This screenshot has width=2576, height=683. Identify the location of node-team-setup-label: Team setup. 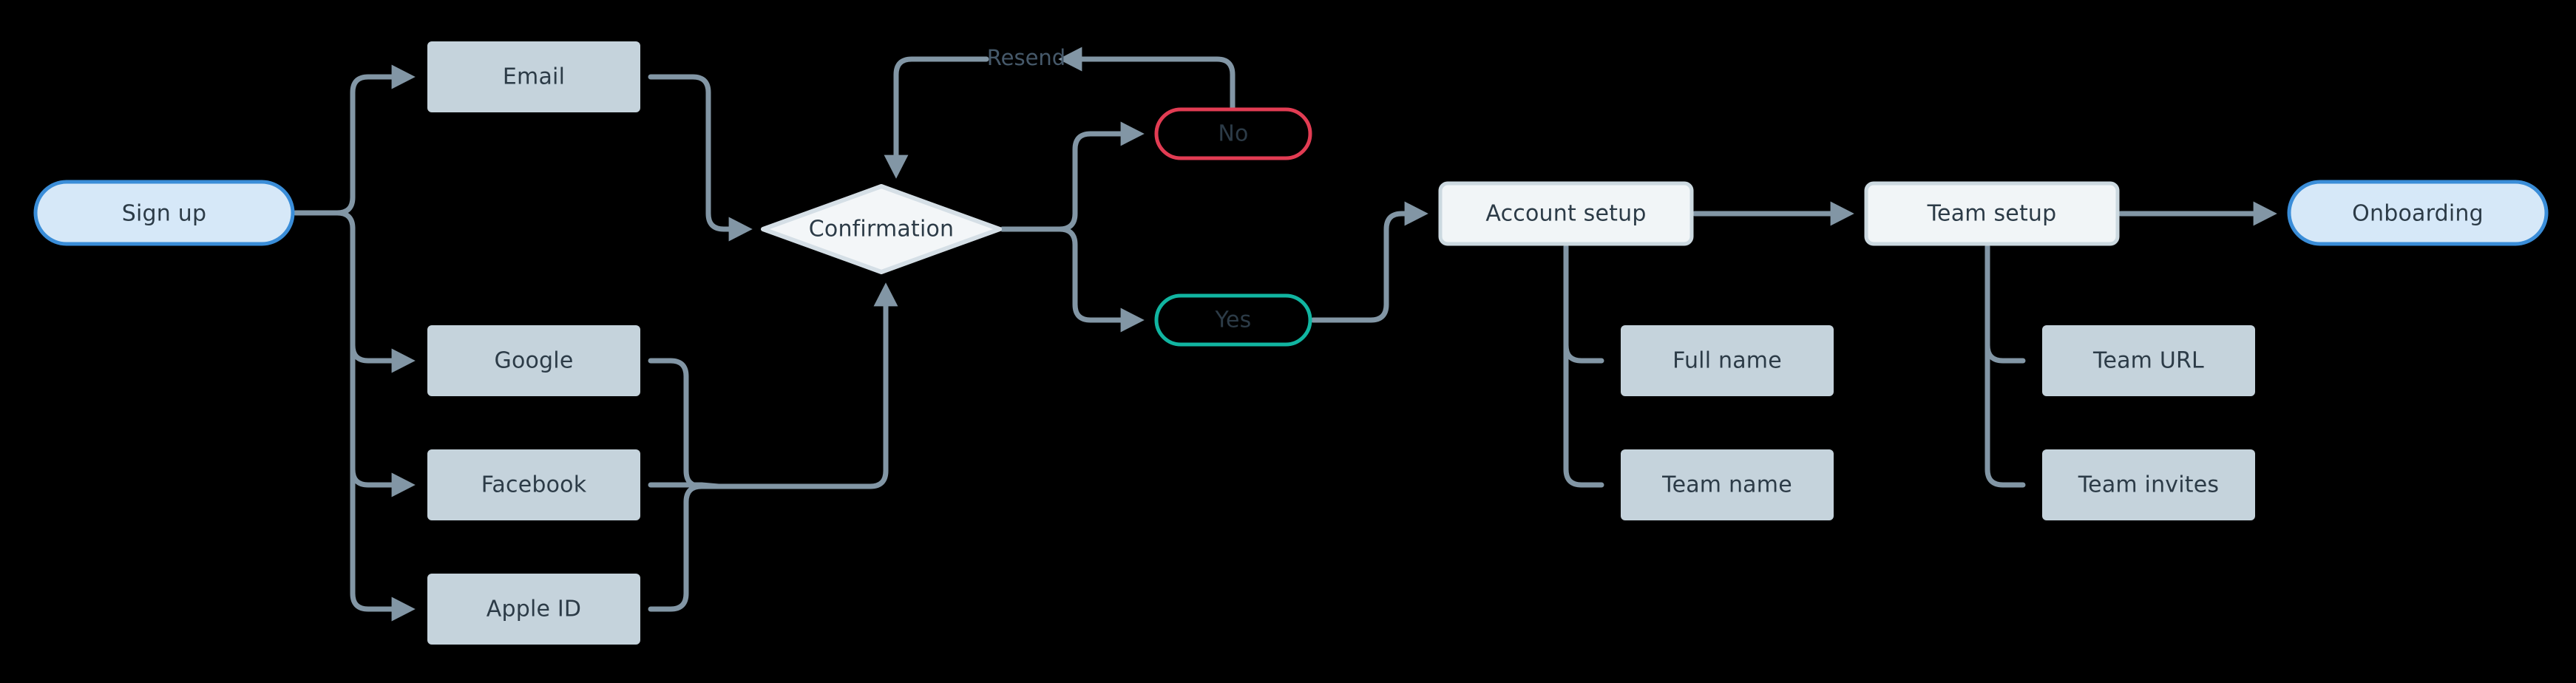
(1992, 214).